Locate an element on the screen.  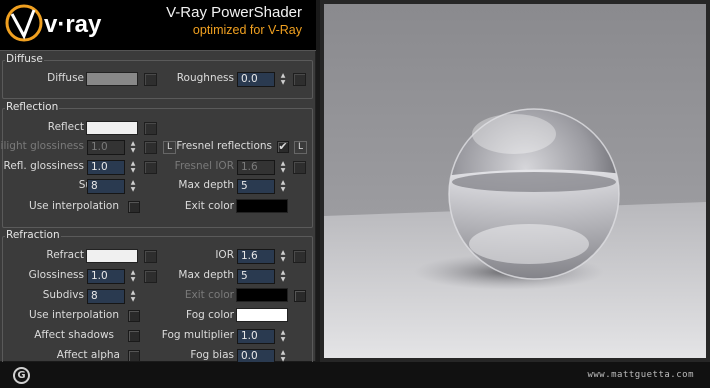
app-subtitle: optimized for V-Ray is located at coordinates (247, 30).